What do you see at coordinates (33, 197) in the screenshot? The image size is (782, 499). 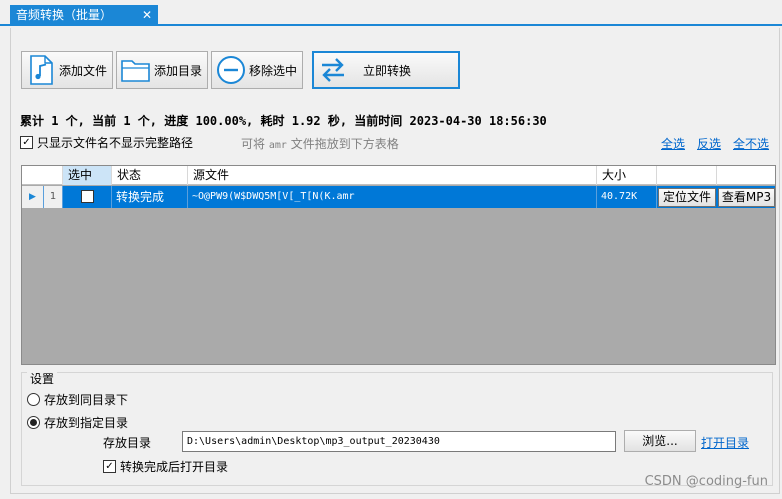 I see `row-arrow-icon: ▶` at bounding box center [33, 197].